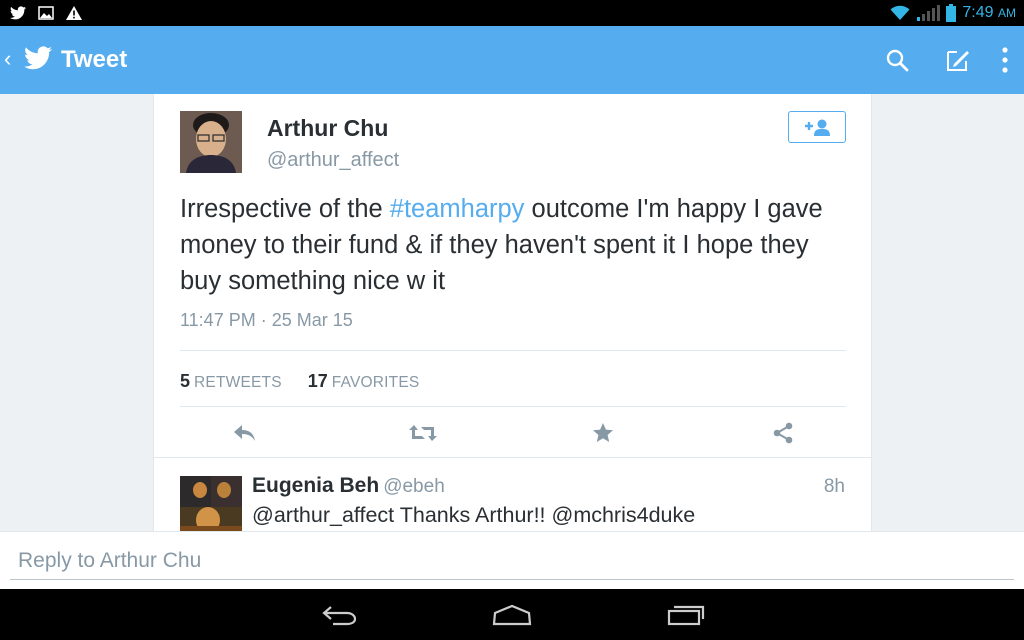 The height and width of the screenshot is (640, 1024). I want to click on share-icon, so click(783, 433).